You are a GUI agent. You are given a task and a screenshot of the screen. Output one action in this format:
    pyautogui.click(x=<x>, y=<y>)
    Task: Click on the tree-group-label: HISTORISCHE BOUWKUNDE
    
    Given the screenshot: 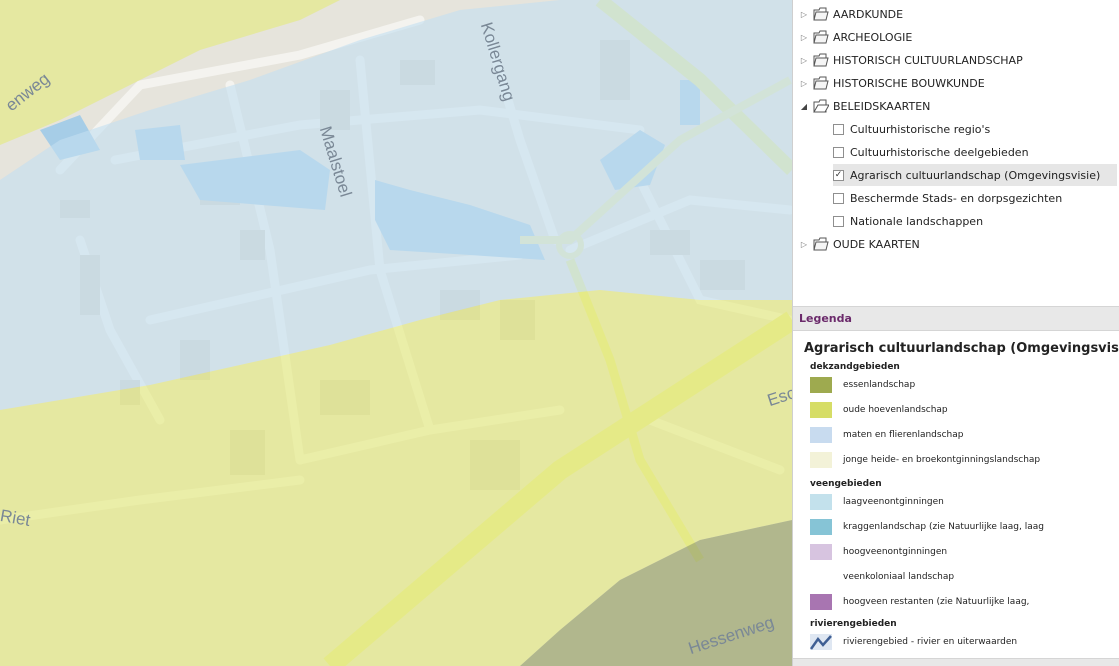 What is the action you would take?
    pyautogui.click(x=909, y=83)
    